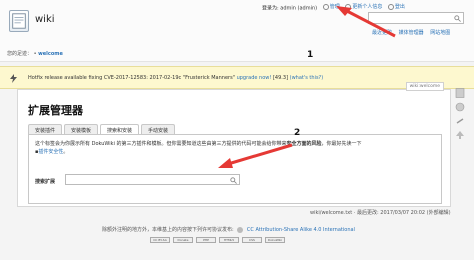 The image size is (474, 260). Describe the element at coordinates (411, 33) in the screenshot. I see `media-manager-link: 媒体管理器` at that location.